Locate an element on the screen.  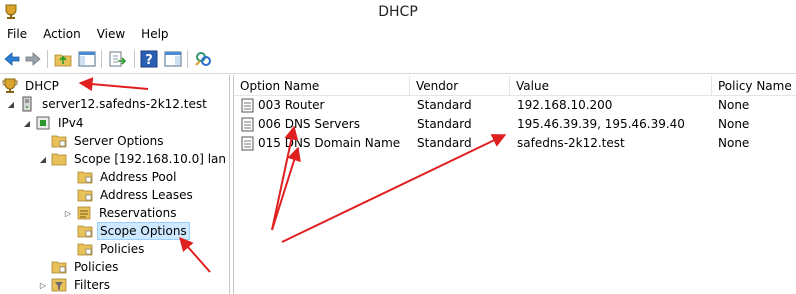
tree-item-address-leases: Address Leases is located at coordinates (136, 195).